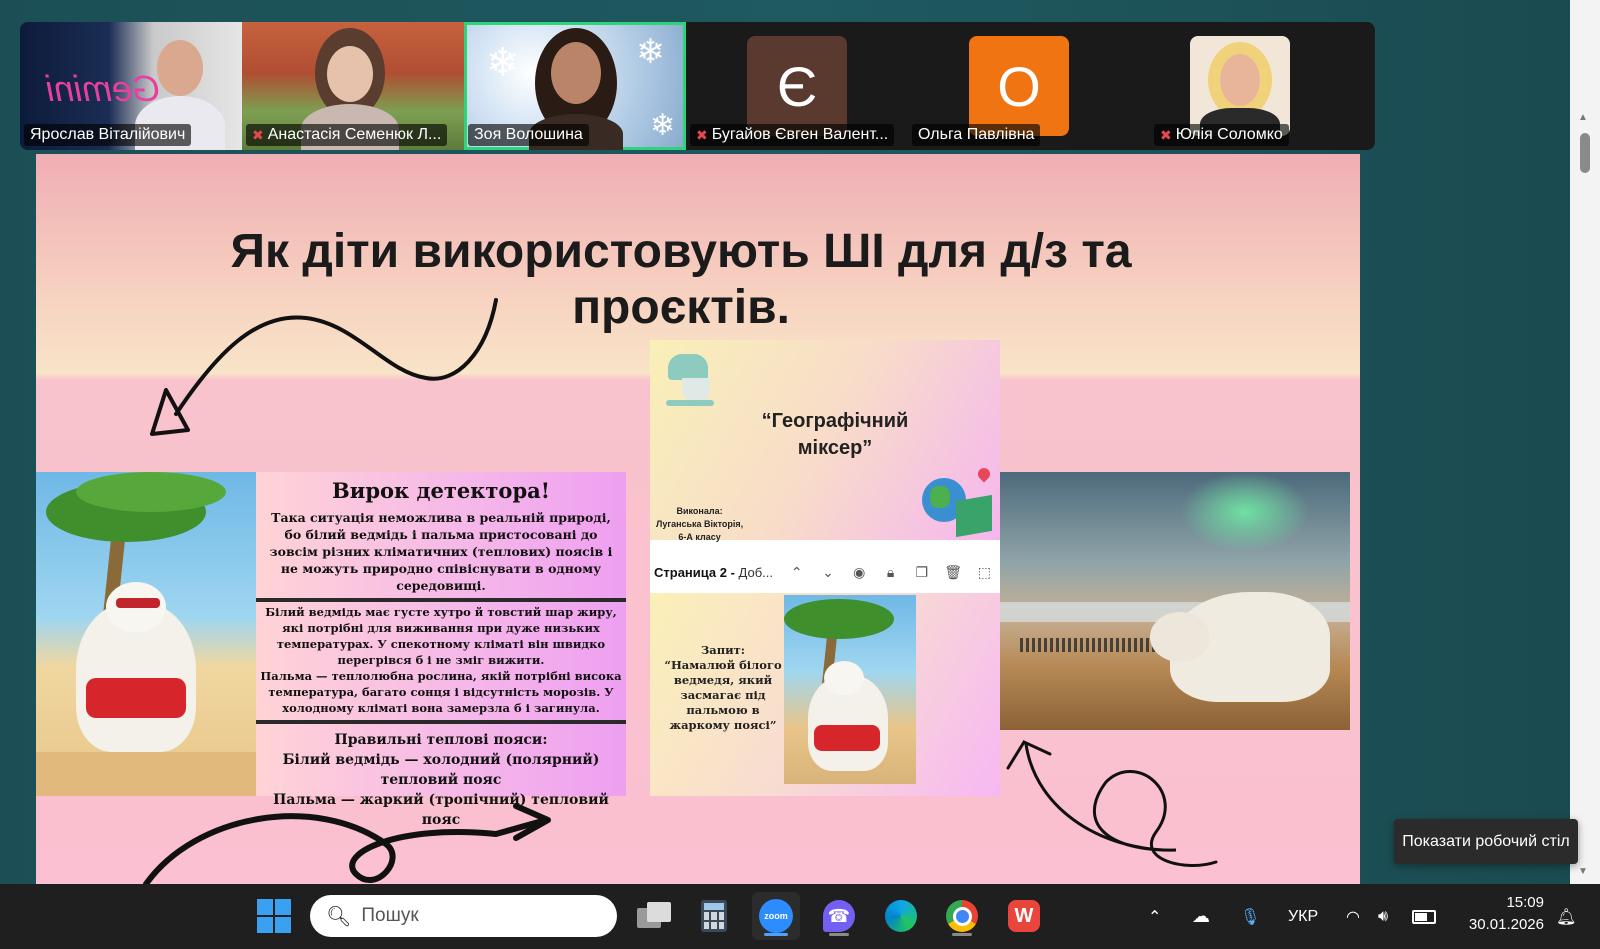  Describe the element at coordinates (1583, 871) in the screenshot. I see `scroll-down-icon: ▼` at that location.